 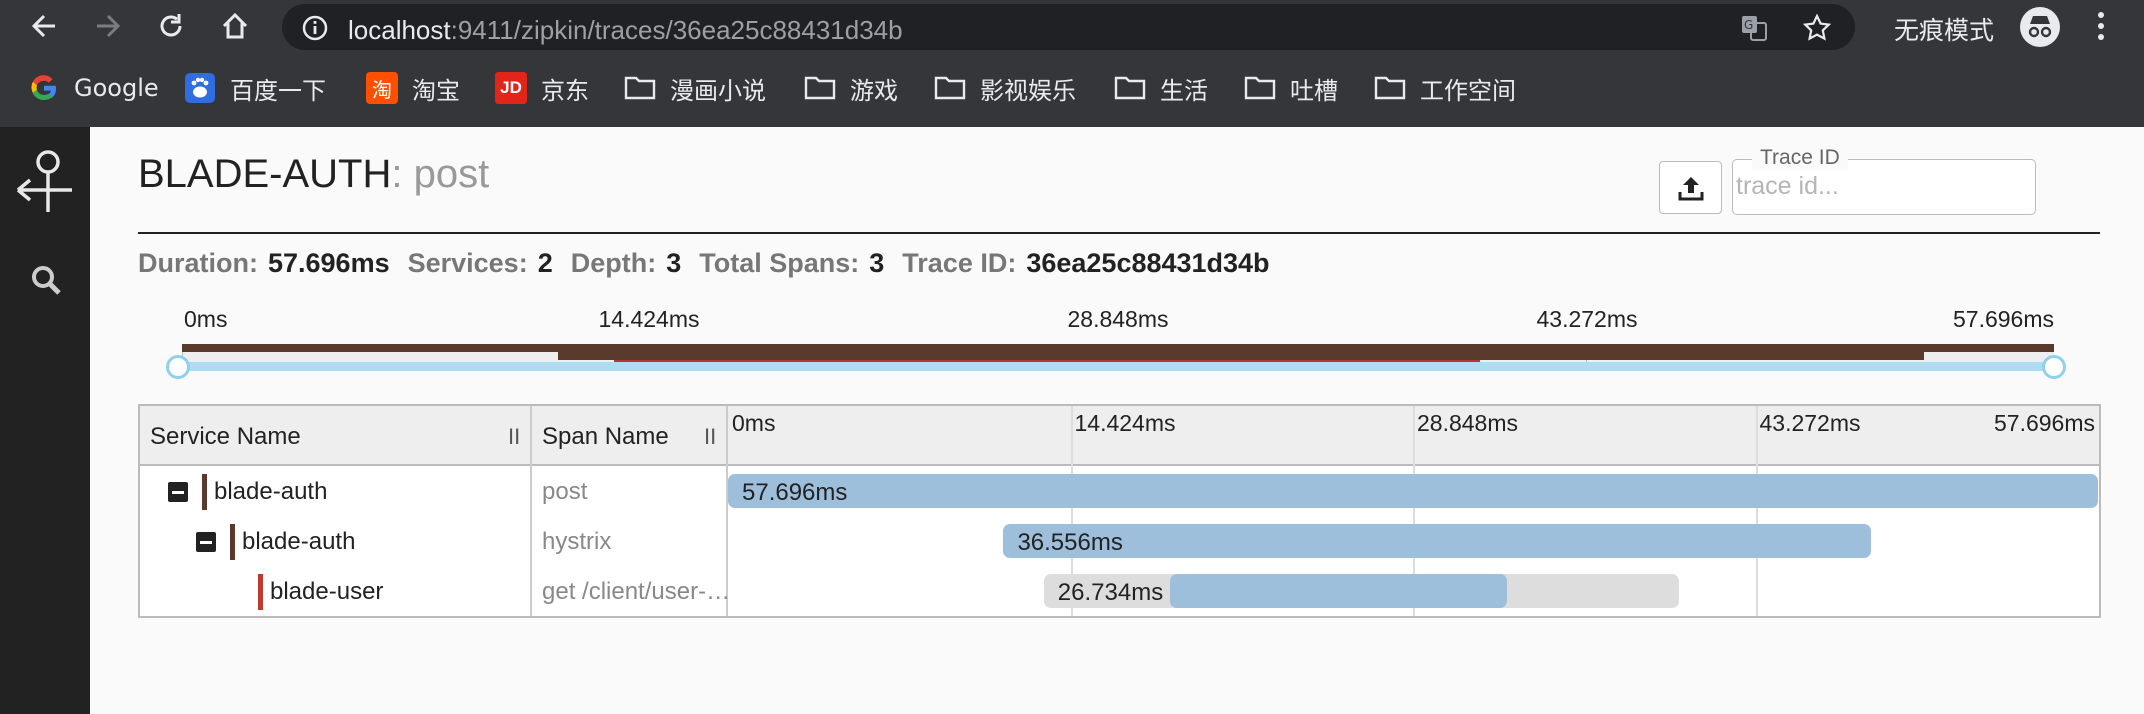 I want to click on span-name: post, so click(x=565, y=491).